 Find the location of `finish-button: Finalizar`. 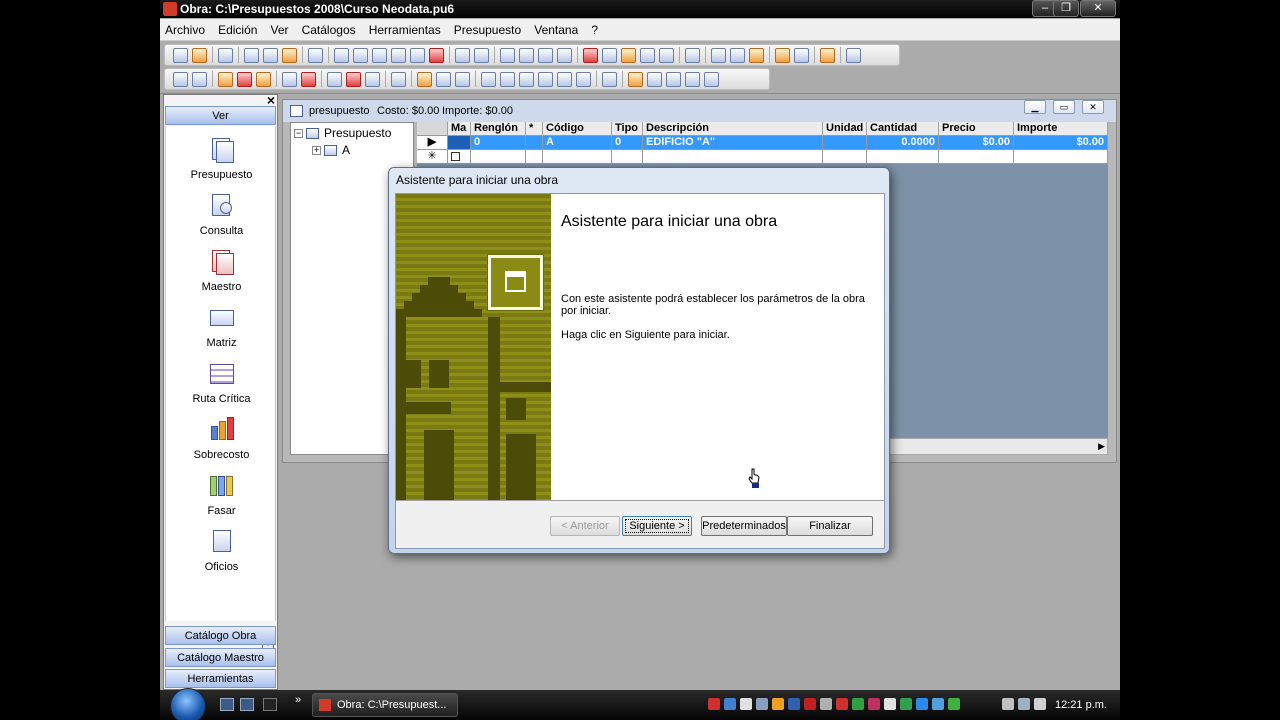

finish-button: Finalizar is located at coordinates (830, 526).